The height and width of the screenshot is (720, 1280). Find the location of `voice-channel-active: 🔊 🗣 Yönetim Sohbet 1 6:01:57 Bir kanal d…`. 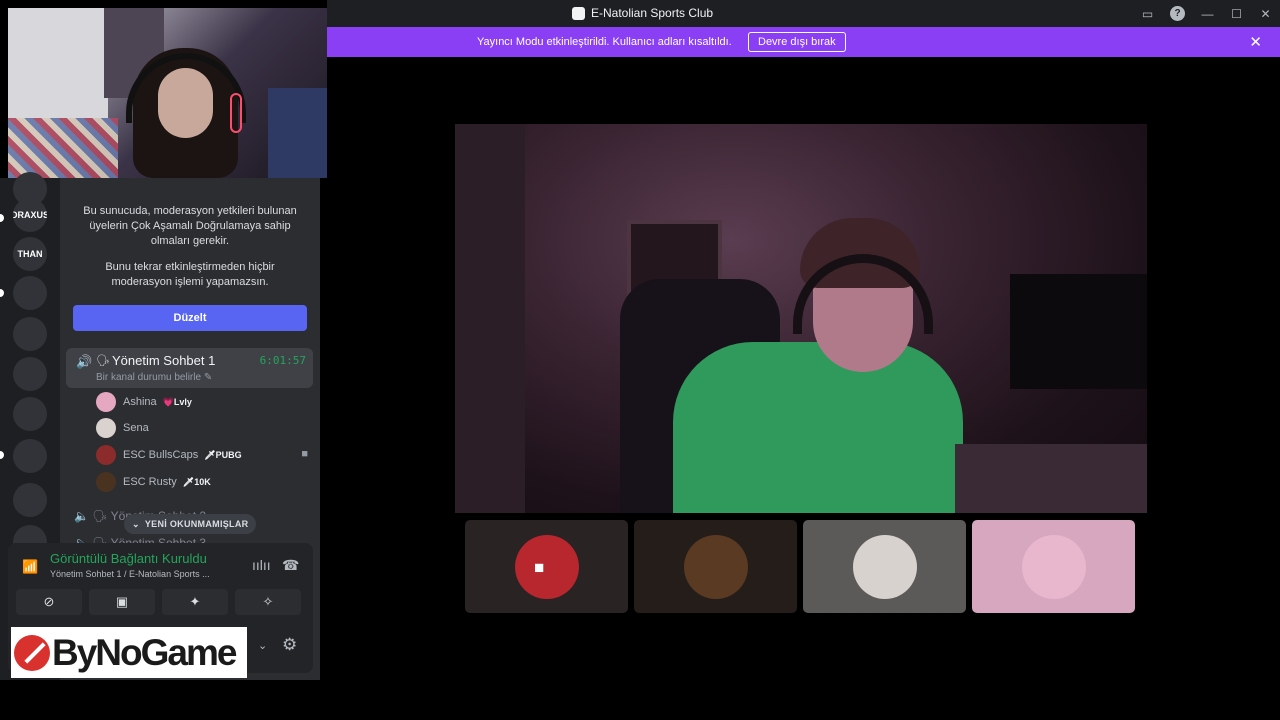

voice-channel-active: 🔊 🗣 Yönetim Sohbet 1 6:01:57 Bir kanal d… is located at coordinates (189, 368).